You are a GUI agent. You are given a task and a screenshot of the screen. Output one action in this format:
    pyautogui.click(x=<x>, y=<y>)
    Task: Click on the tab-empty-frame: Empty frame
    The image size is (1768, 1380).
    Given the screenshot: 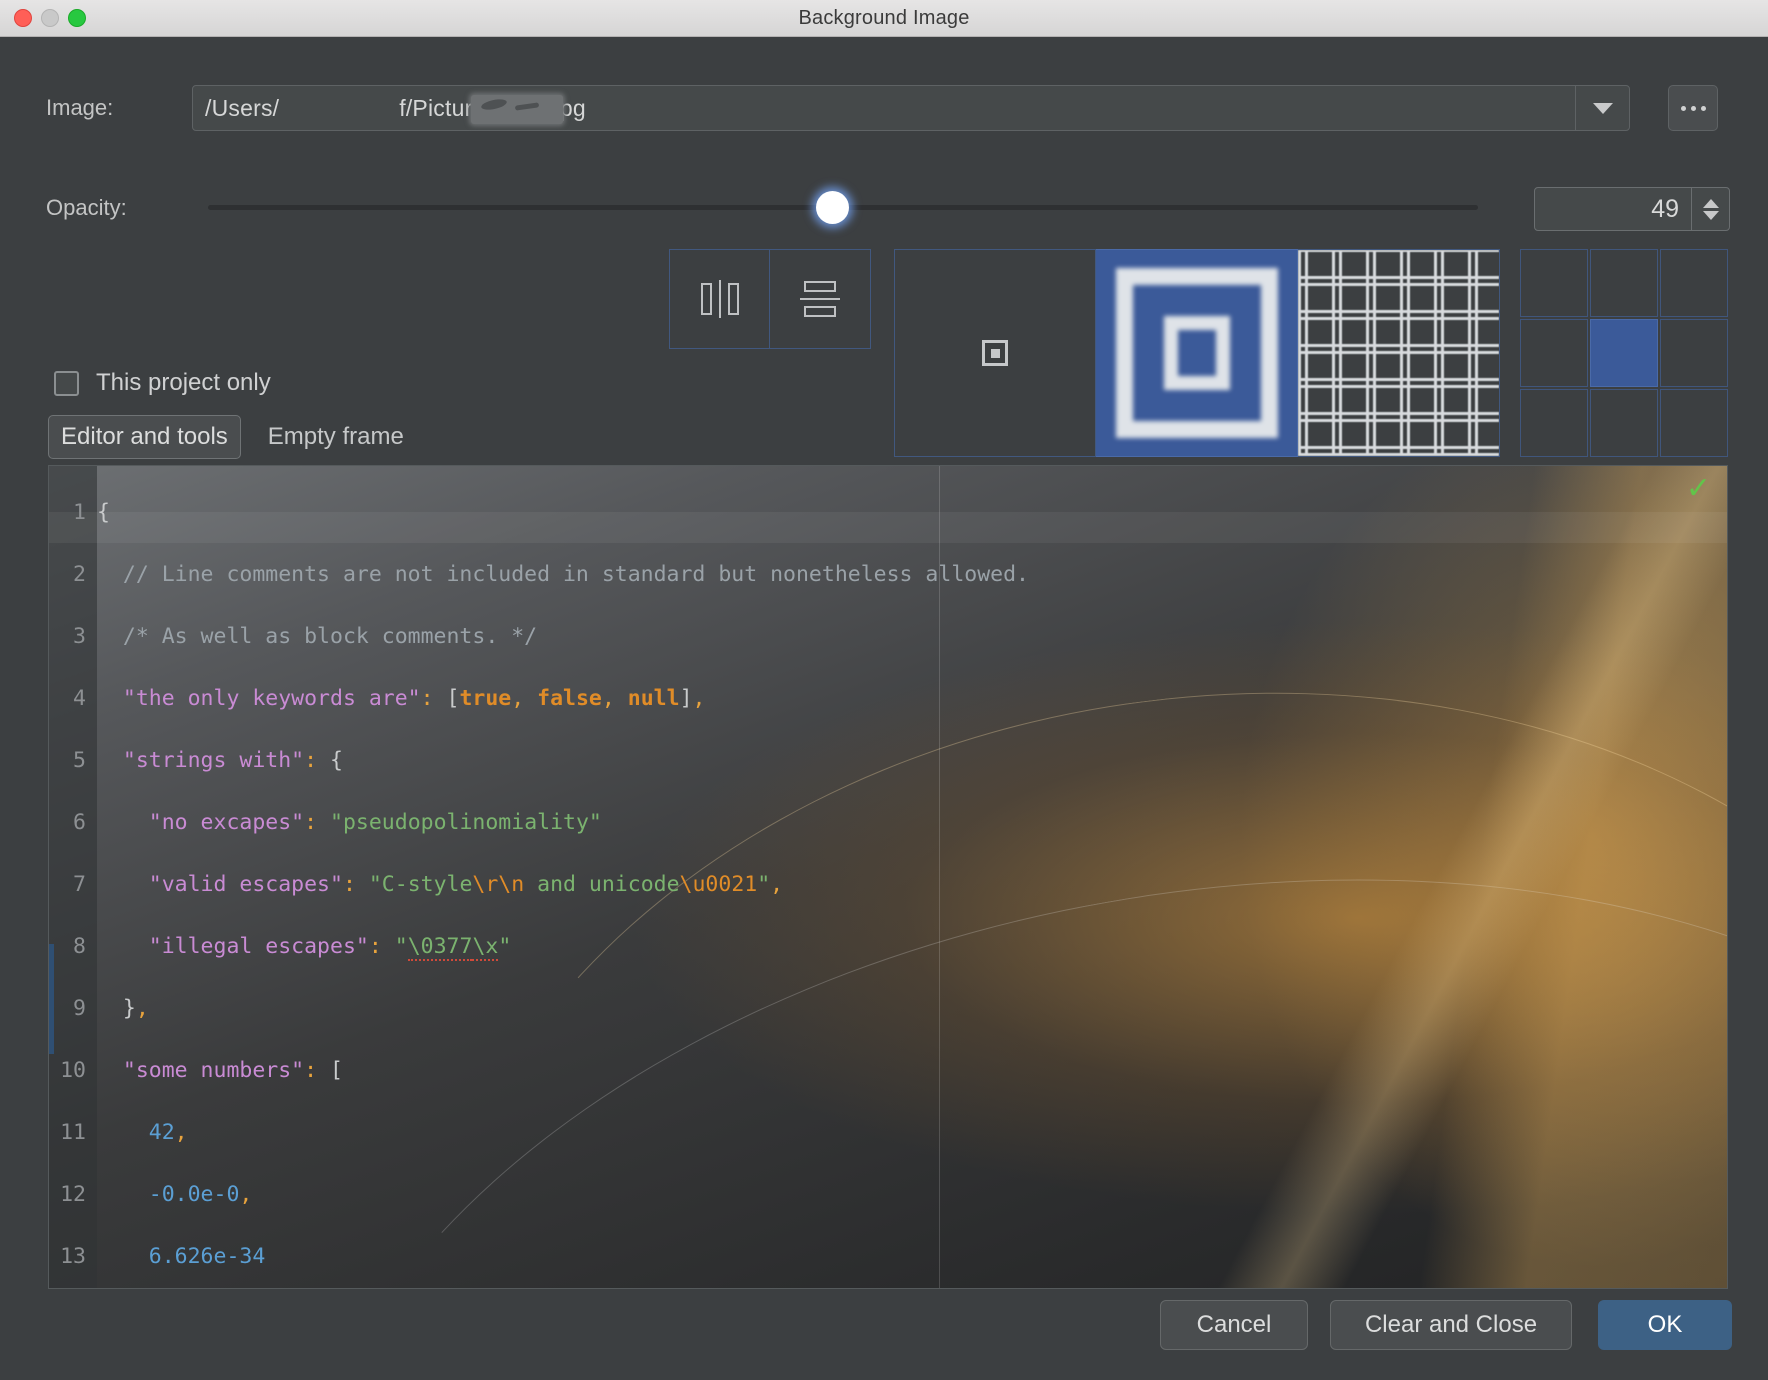 What is the action you would take?
    pyautogui.click(x=336, y=437)
    